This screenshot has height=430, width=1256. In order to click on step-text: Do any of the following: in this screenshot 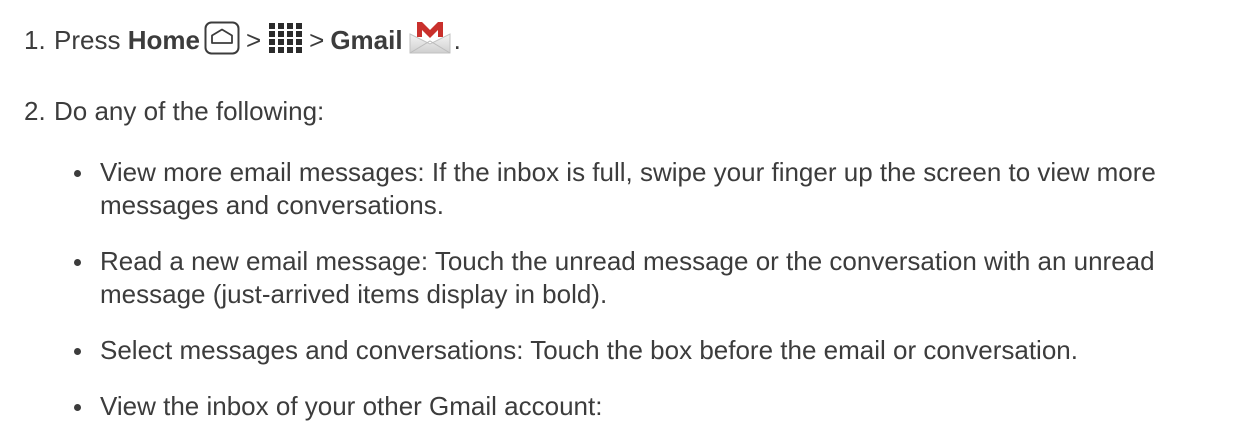, I will do `click(189, 111)`.